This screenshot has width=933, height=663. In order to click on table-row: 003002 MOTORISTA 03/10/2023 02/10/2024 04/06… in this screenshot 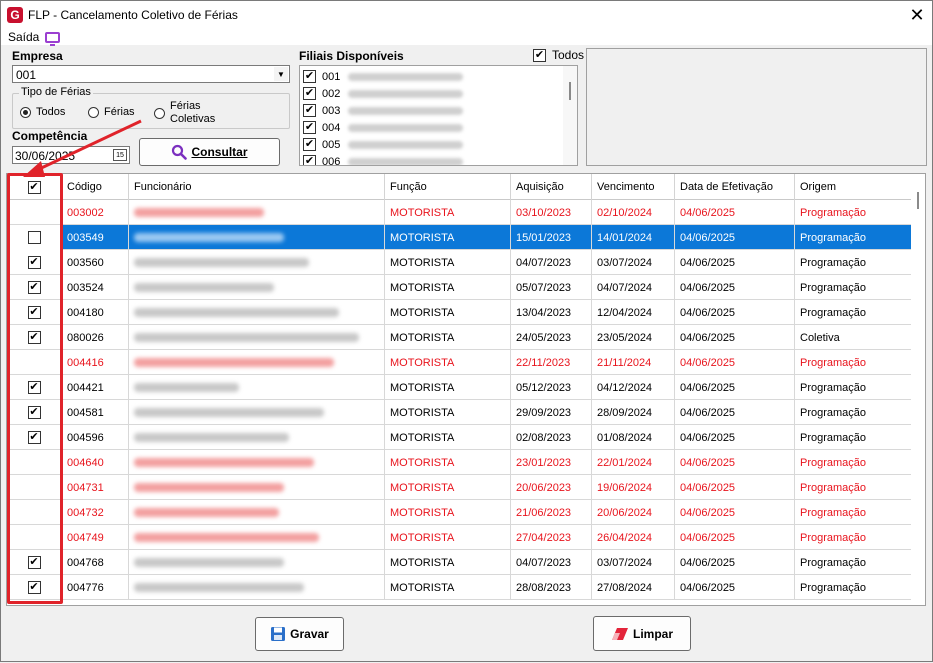, I will do `click(459, 212)`.